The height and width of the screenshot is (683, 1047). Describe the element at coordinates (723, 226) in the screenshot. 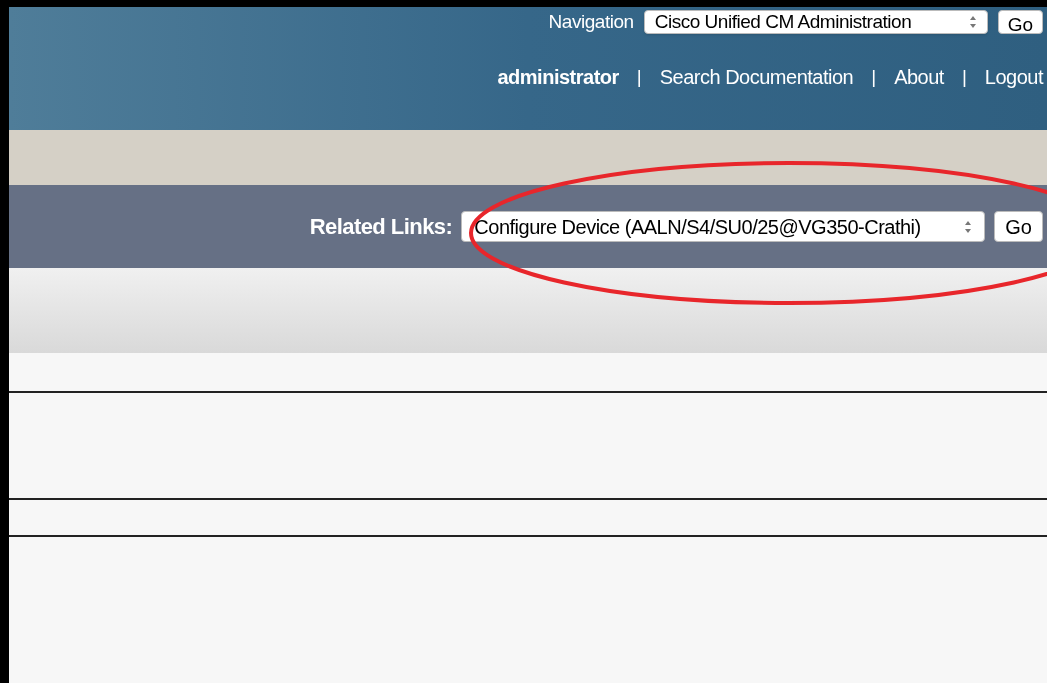

I see `related-links-select: Configure Device (AALN/S4/SU0/25@VG350-Crathi)` at that location.